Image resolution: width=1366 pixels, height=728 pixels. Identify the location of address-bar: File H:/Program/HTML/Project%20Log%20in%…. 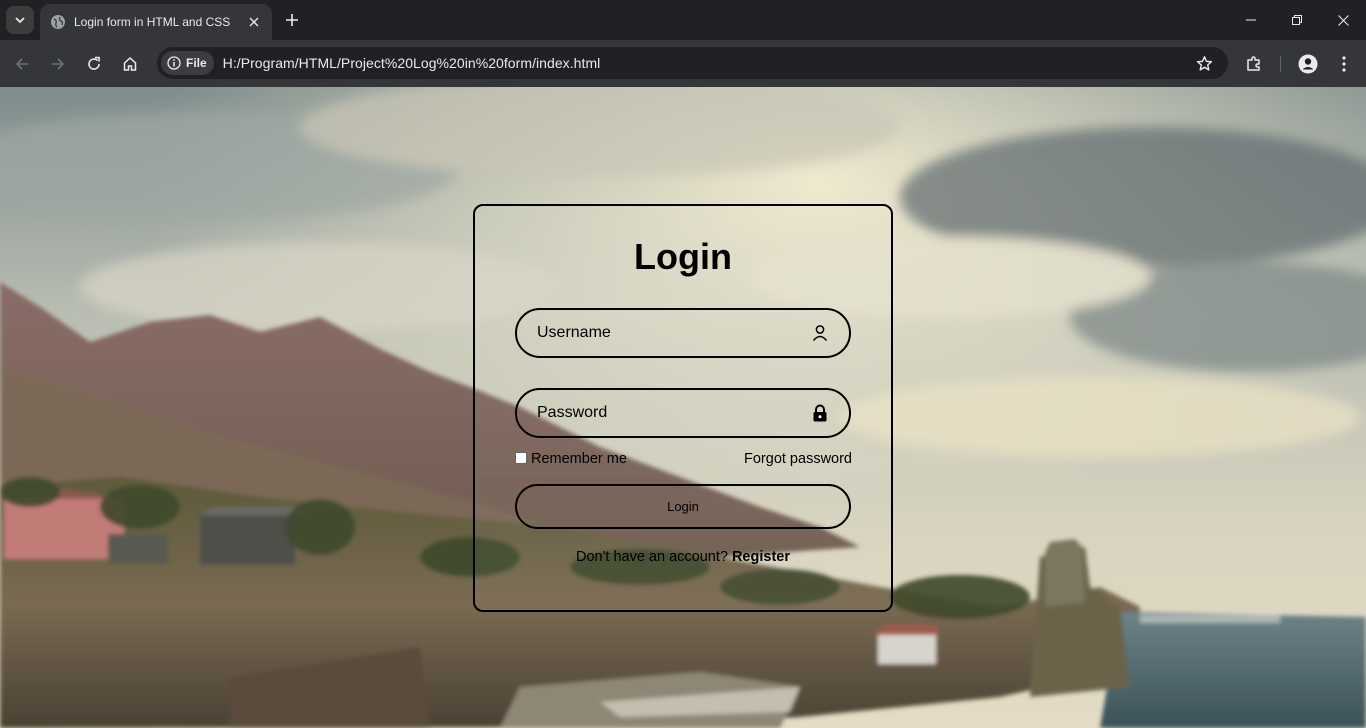
(692, 63).